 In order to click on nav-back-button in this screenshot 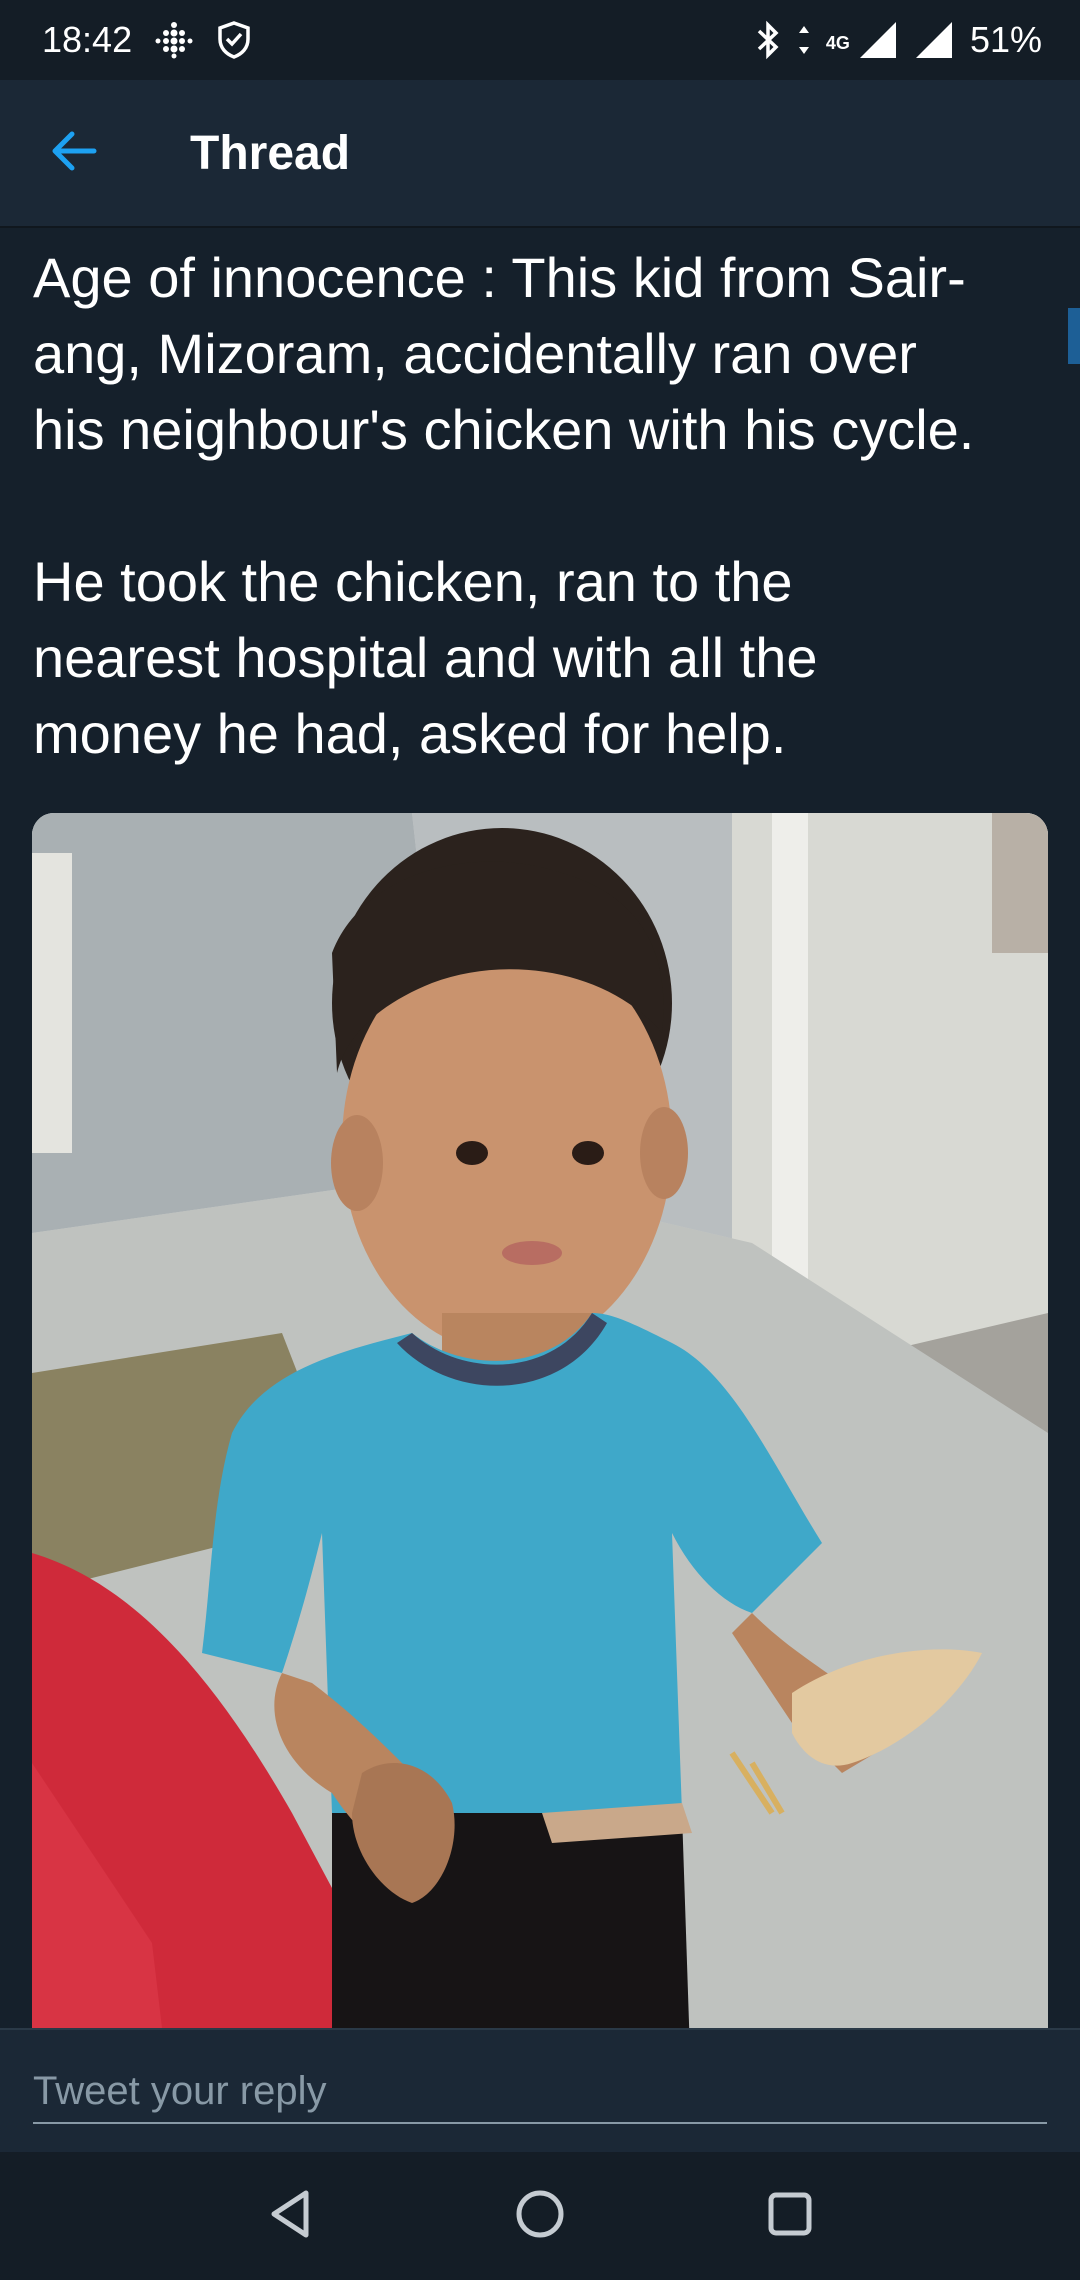, I will do `click(290, 2216)`.